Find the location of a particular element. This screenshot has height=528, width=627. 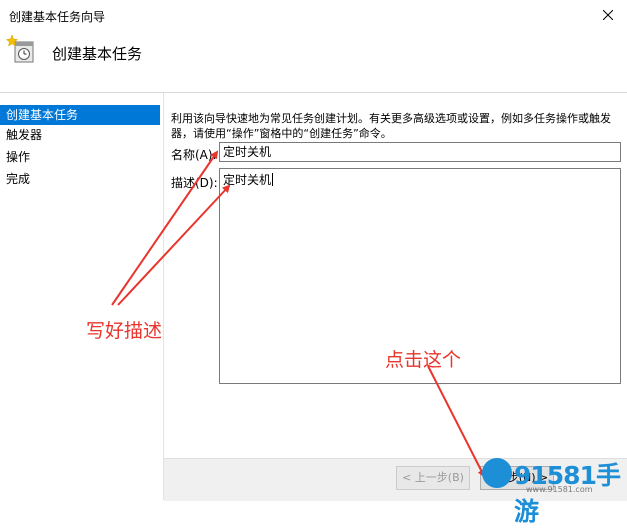

arrow-to-name-field is located at coordinates (165, 228).